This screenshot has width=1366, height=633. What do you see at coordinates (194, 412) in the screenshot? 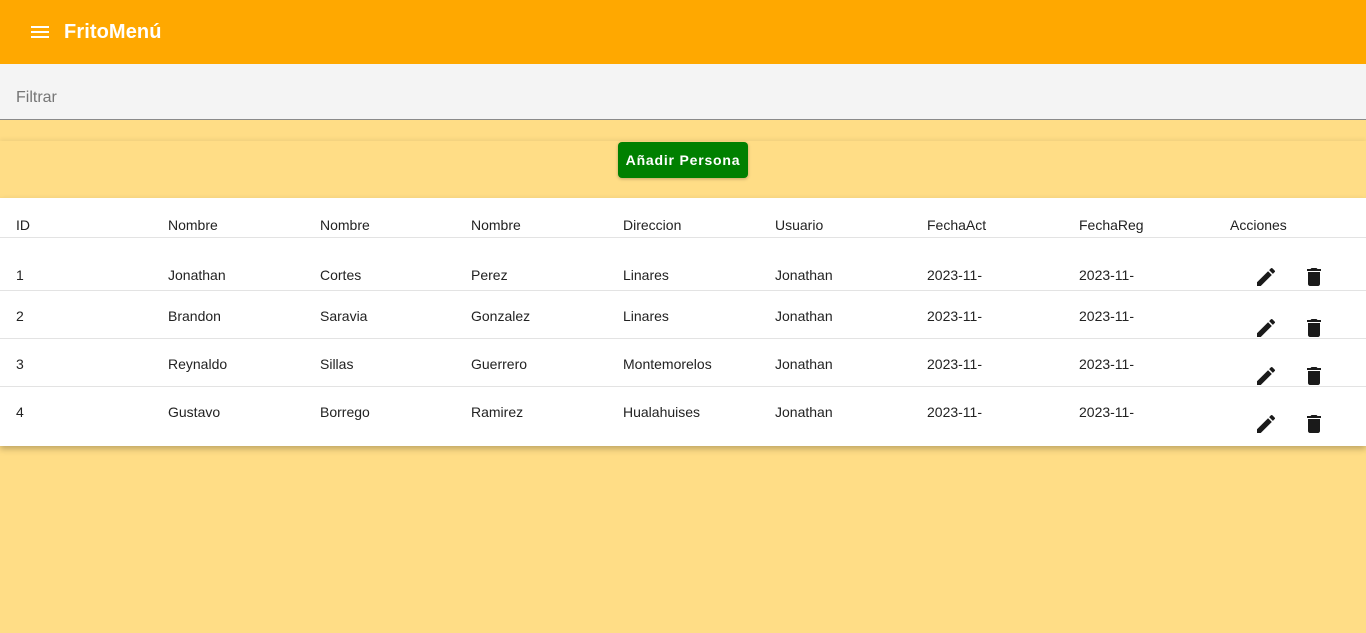
I see `cell-nombre: Gustavo` at bounding box center [194, 412].